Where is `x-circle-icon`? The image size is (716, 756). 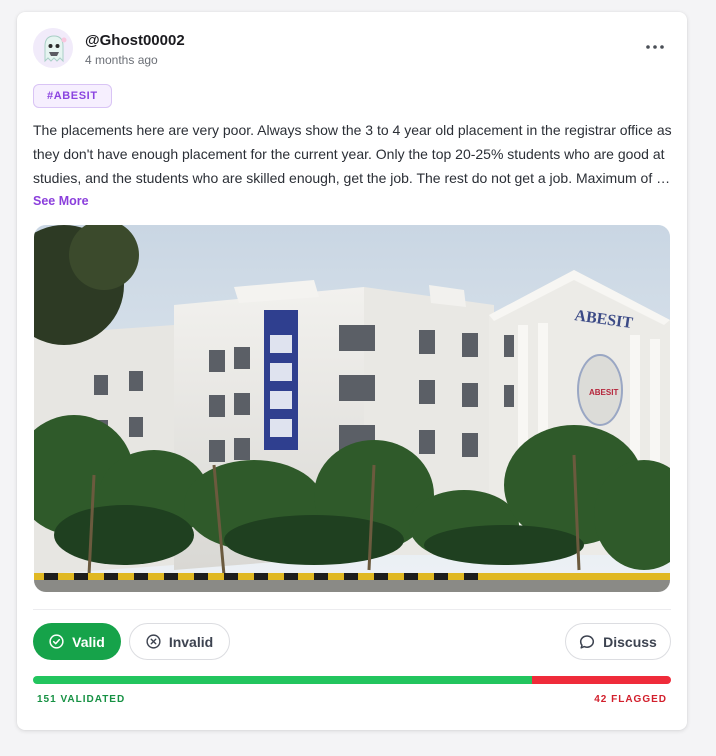
x-circle-icon is located at coordinates (153, 641).